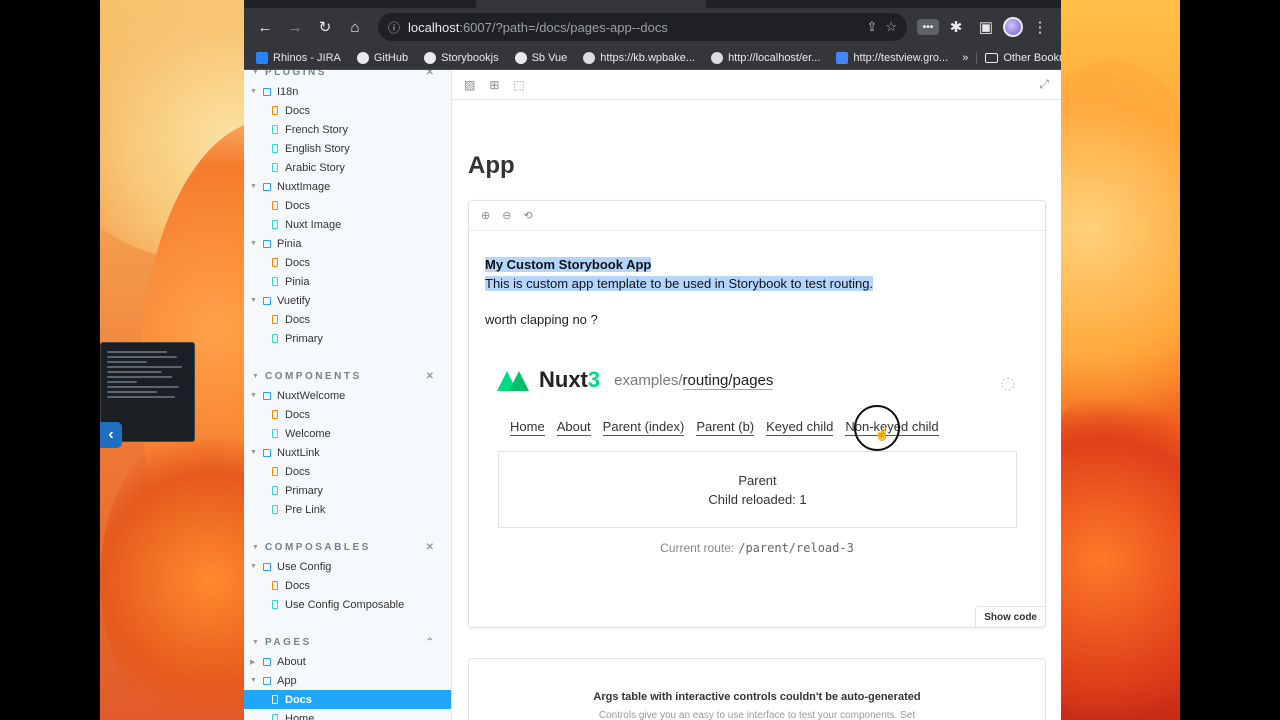 The image size is (1280, 720). I want to click on profile-avatar, so click(1013, 27).